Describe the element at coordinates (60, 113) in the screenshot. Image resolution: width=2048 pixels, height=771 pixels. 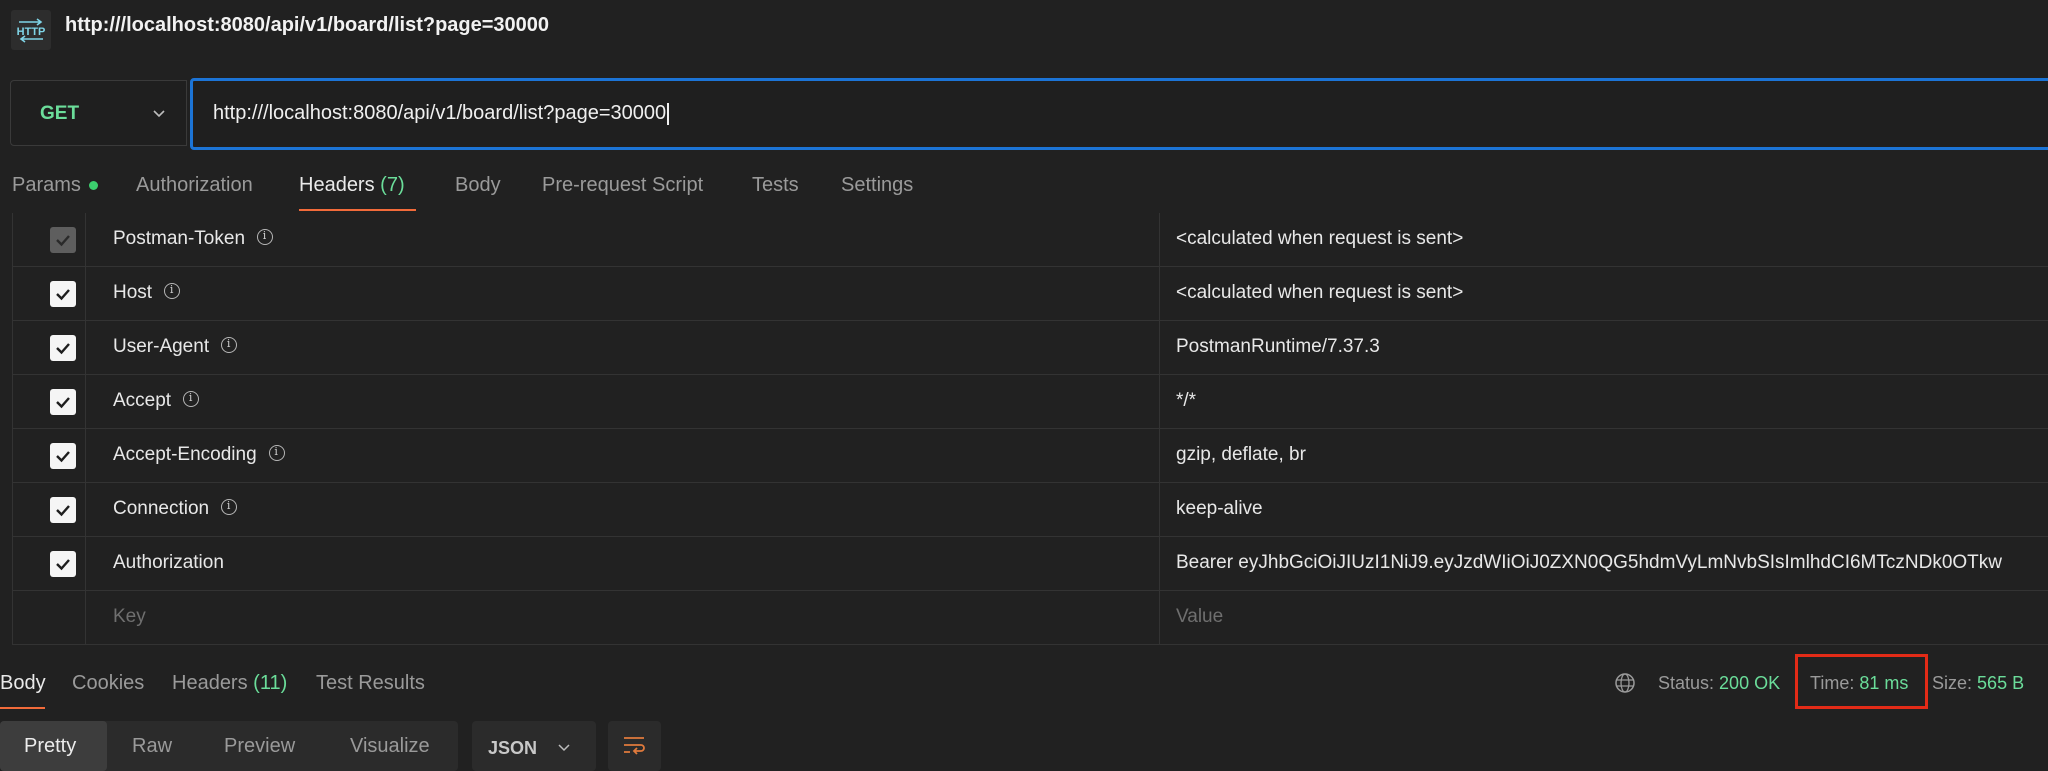
I see `method-label: GET` at that location.